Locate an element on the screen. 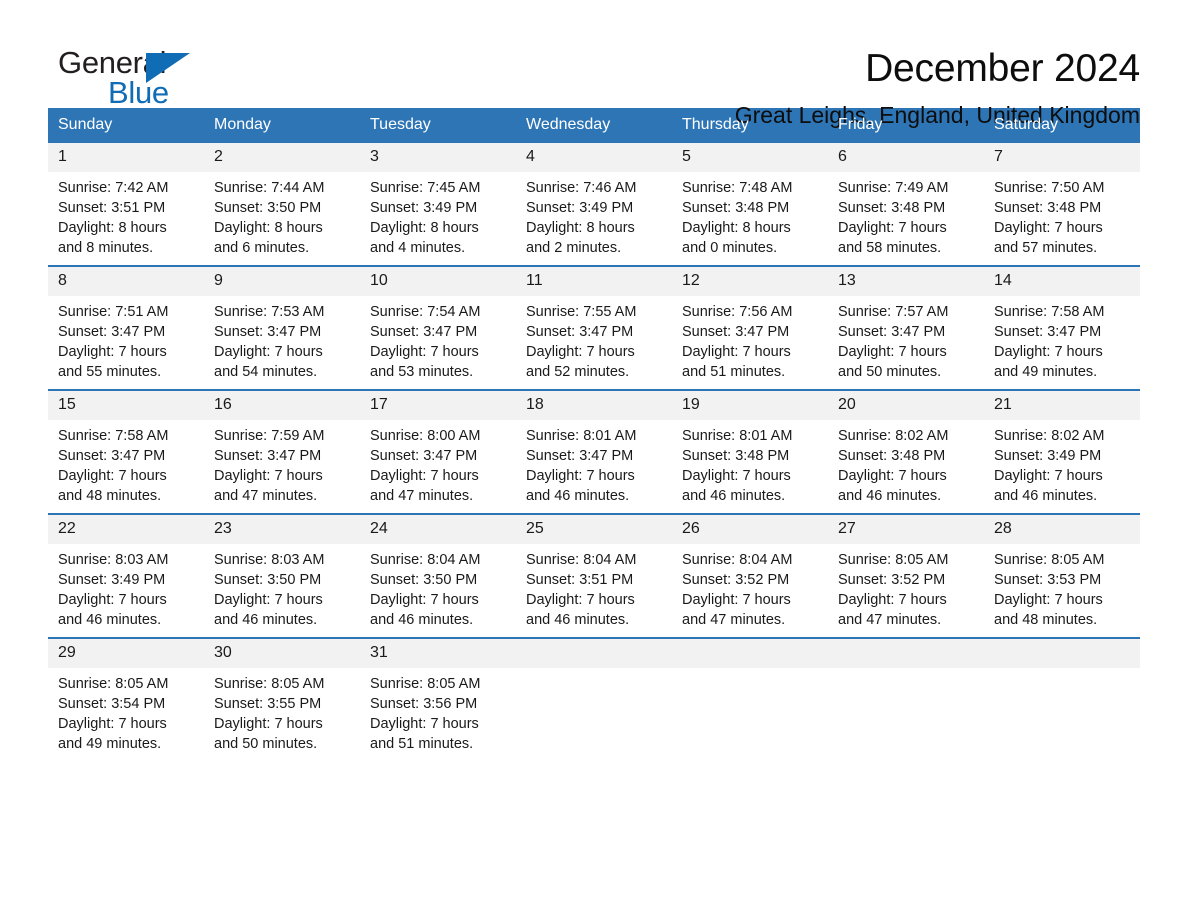 This screenshot has width=1188, height=918. daylight-text-line2: and 51 minutes. is located at coordinates (734, 372).